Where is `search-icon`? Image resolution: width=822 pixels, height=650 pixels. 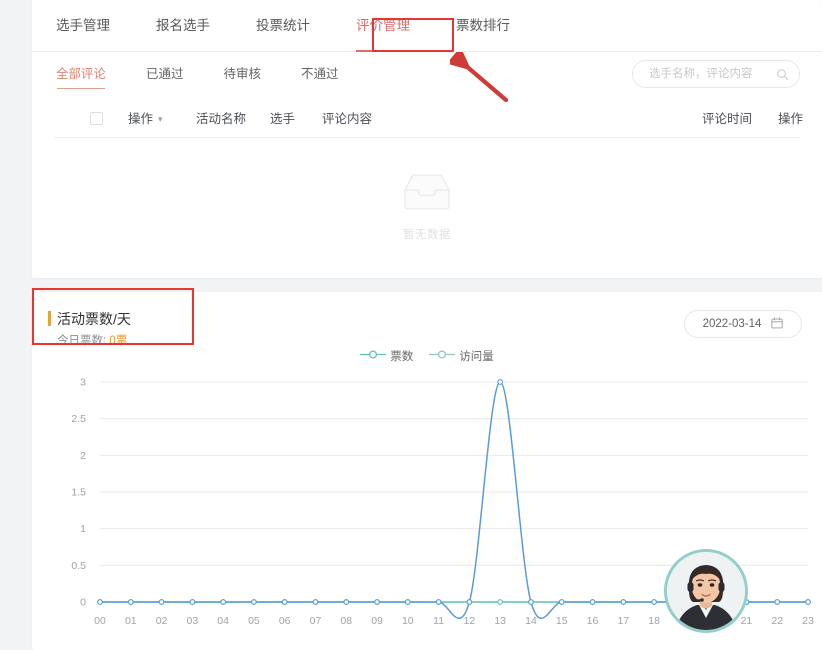 search-icon is located at coordinates (782, 74).